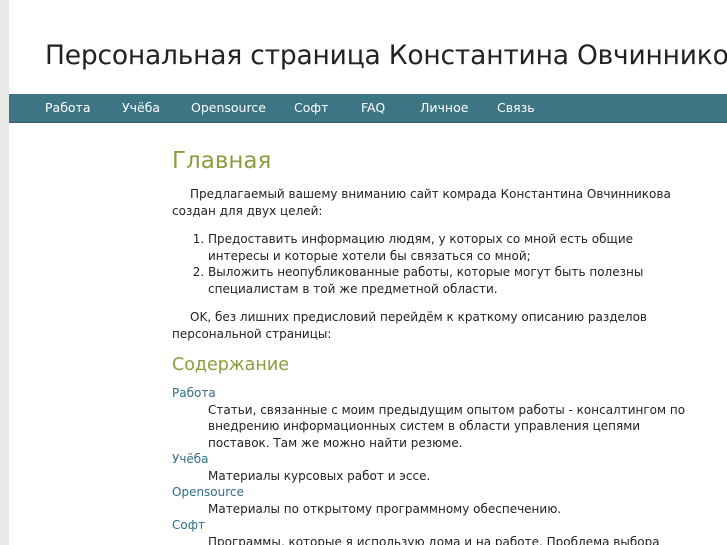 The width and height of the screenshot is (727, 545). What do you see at coordinates (190, 459) in the screenshot?
I see `section-link-ucheba: Учёба` at bounding box center [190, 459].